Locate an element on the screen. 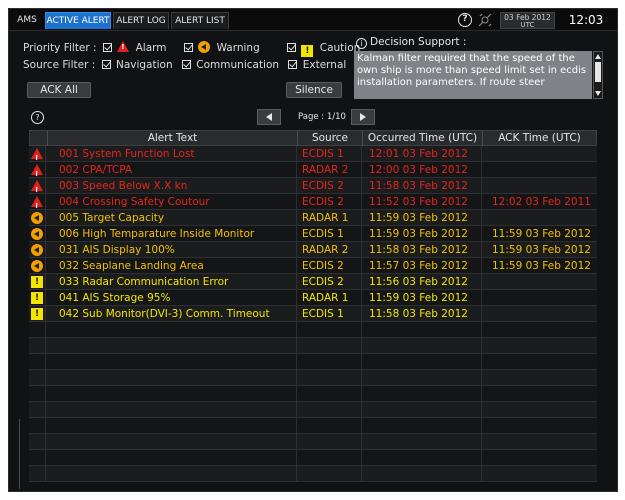  decision-support-scrollbar is located at coordinates (598, 75).